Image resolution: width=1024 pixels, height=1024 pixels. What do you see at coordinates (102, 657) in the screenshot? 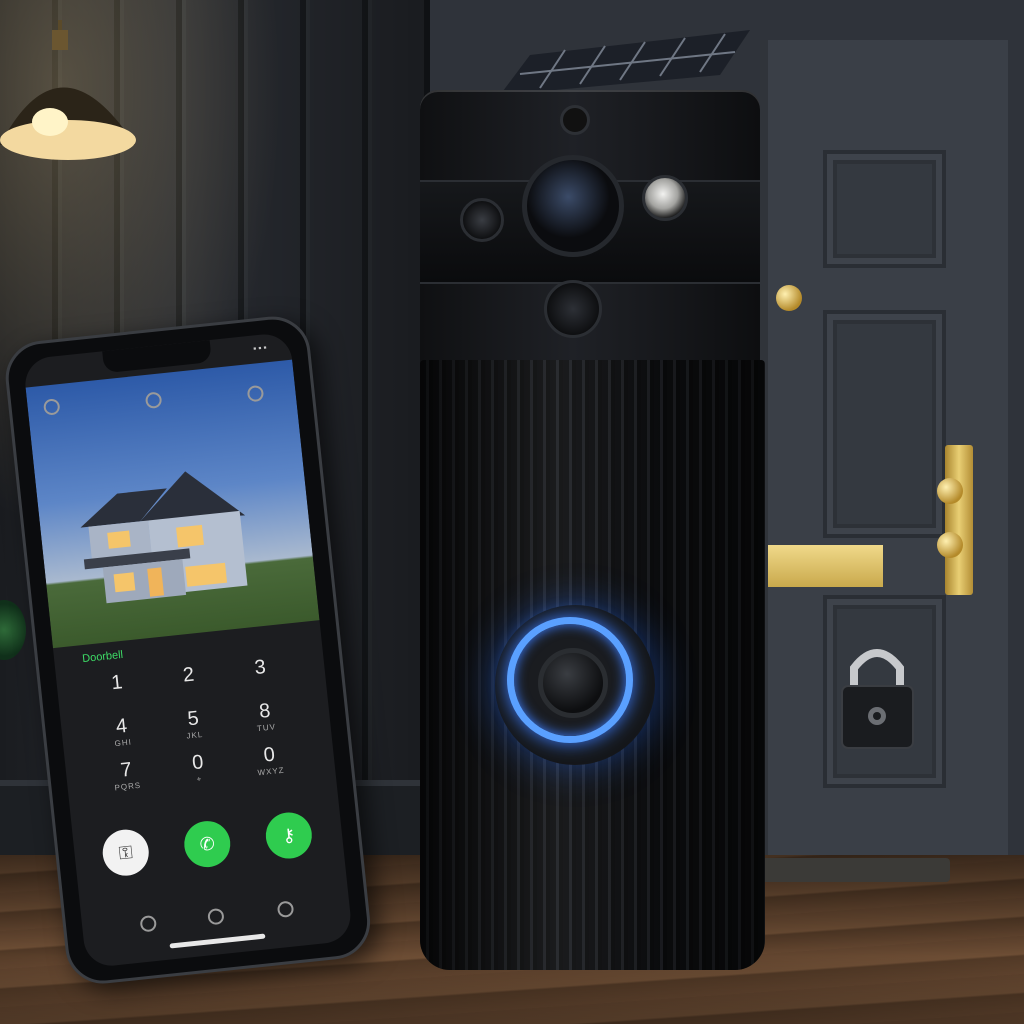
I see `caller-label: Doorbell` at bounding box center [102, 657].